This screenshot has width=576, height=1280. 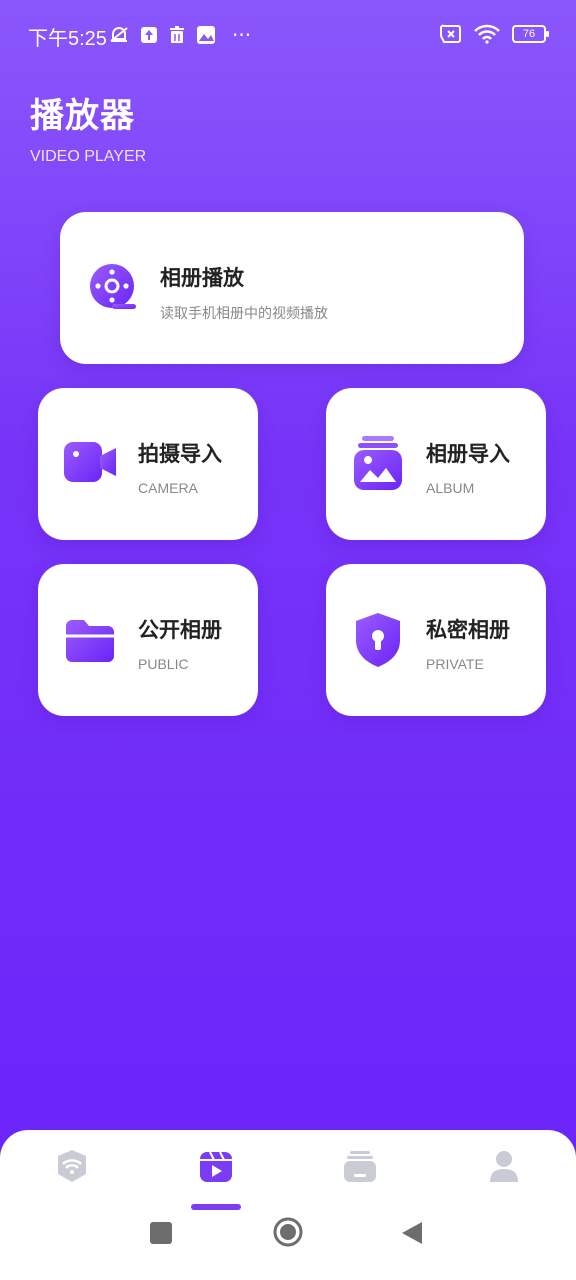 I want to click on page-title: 播放器, so click(x=82, y=116).